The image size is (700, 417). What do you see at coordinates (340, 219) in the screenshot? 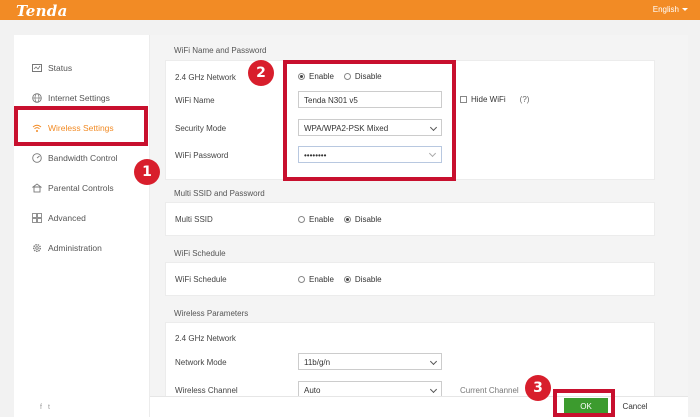
I see `multi-ssid-radio-group: Enable Disable` at bounding box center [340, 219].